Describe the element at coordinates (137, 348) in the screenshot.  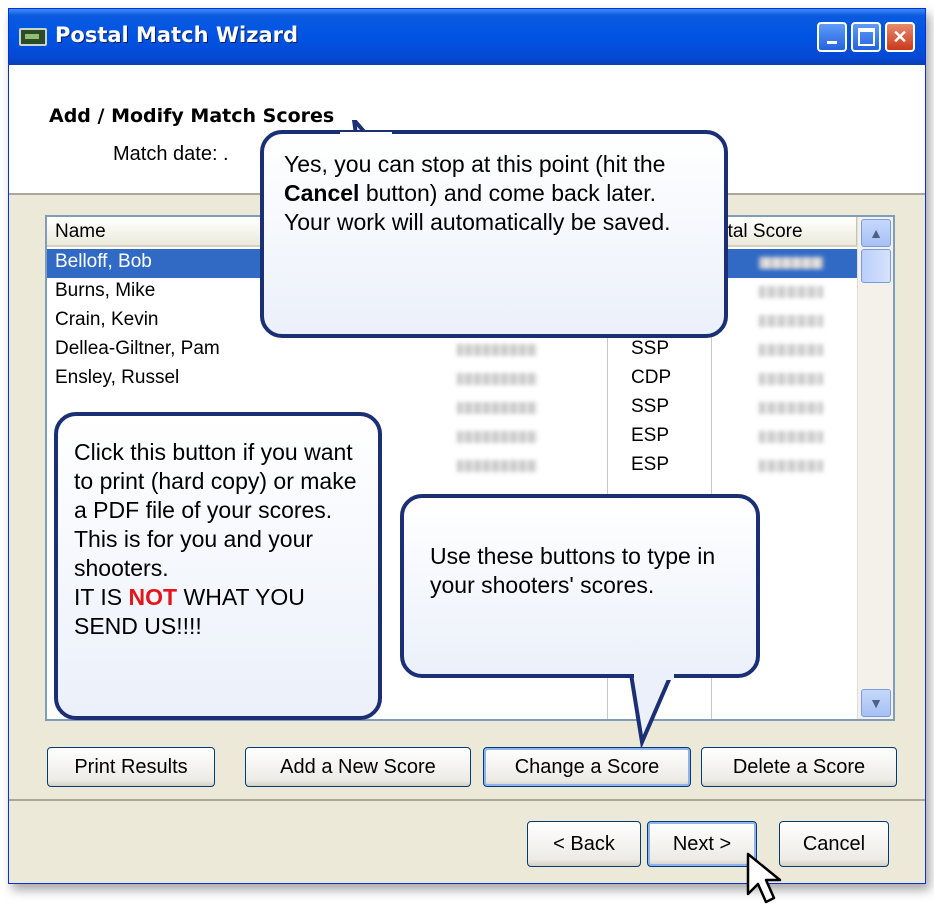
I see `row-name: Dellea-Giltner, Pam` at that location.